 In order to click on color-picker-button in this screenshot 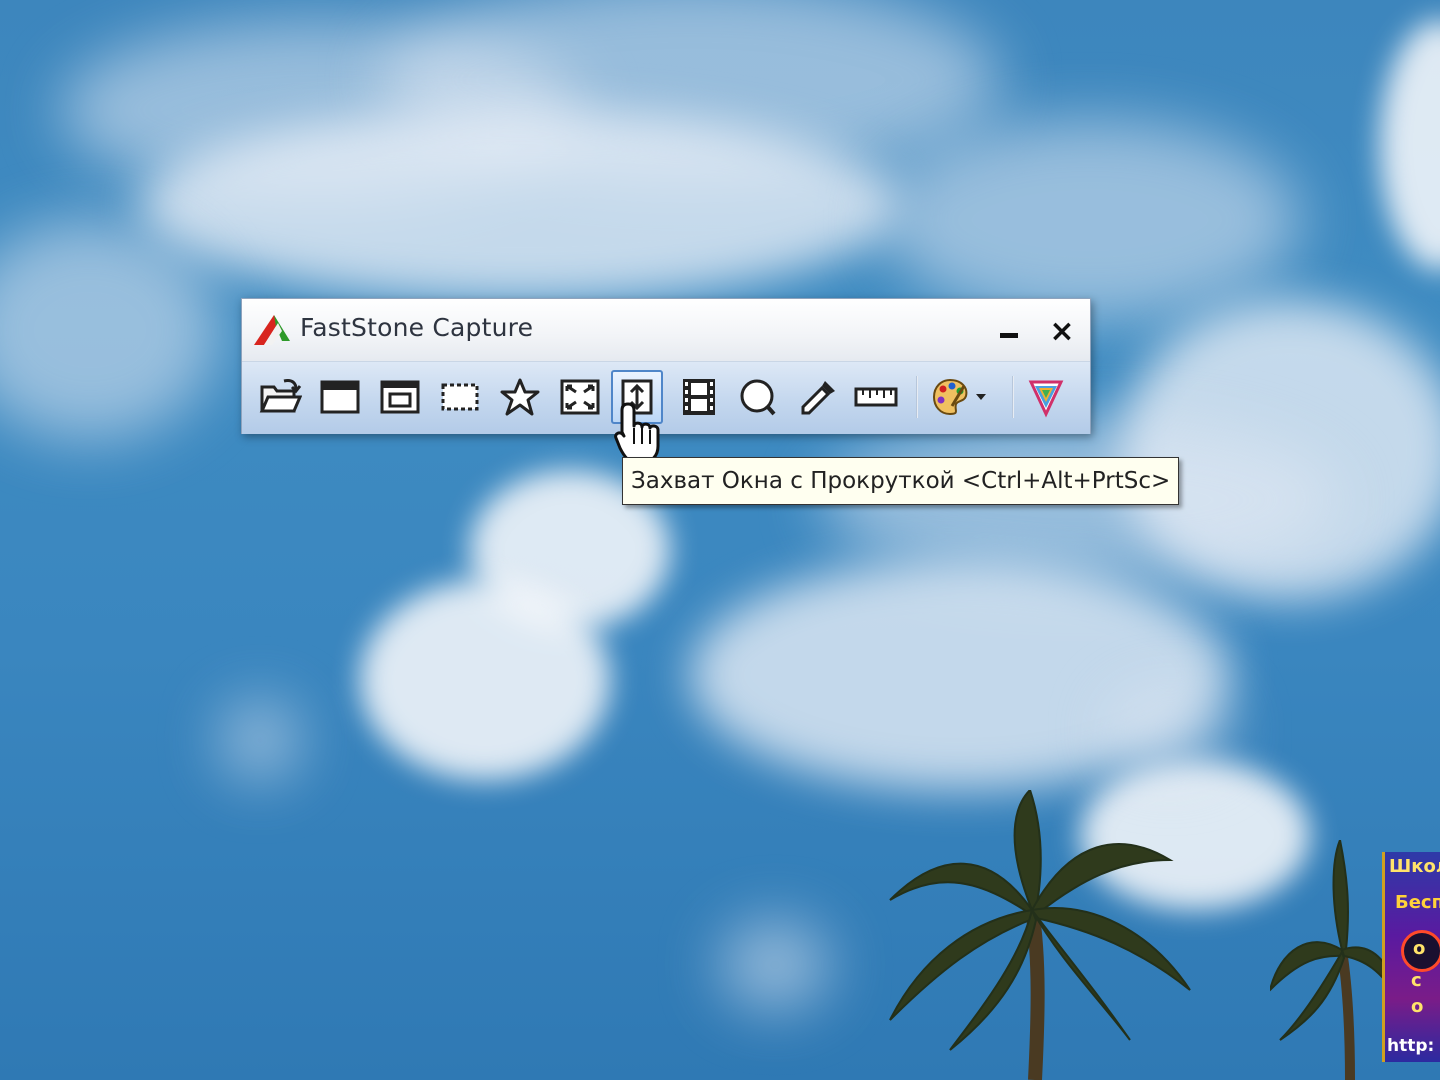, I will do `click(818, 397)`.